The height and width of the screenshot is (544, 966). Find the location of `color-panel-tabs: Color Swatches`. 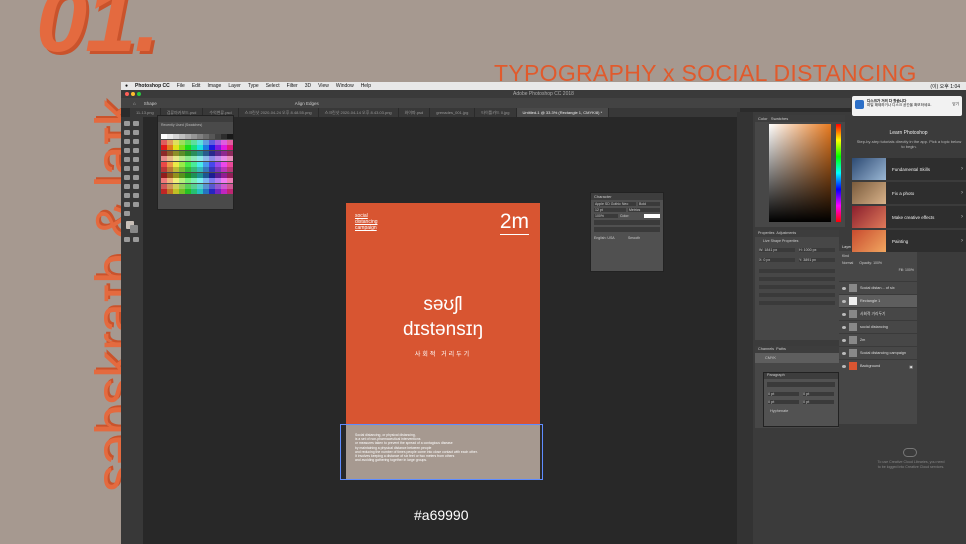

color-panel-tabs: Color Swatches is located at coordinates (800, 118).